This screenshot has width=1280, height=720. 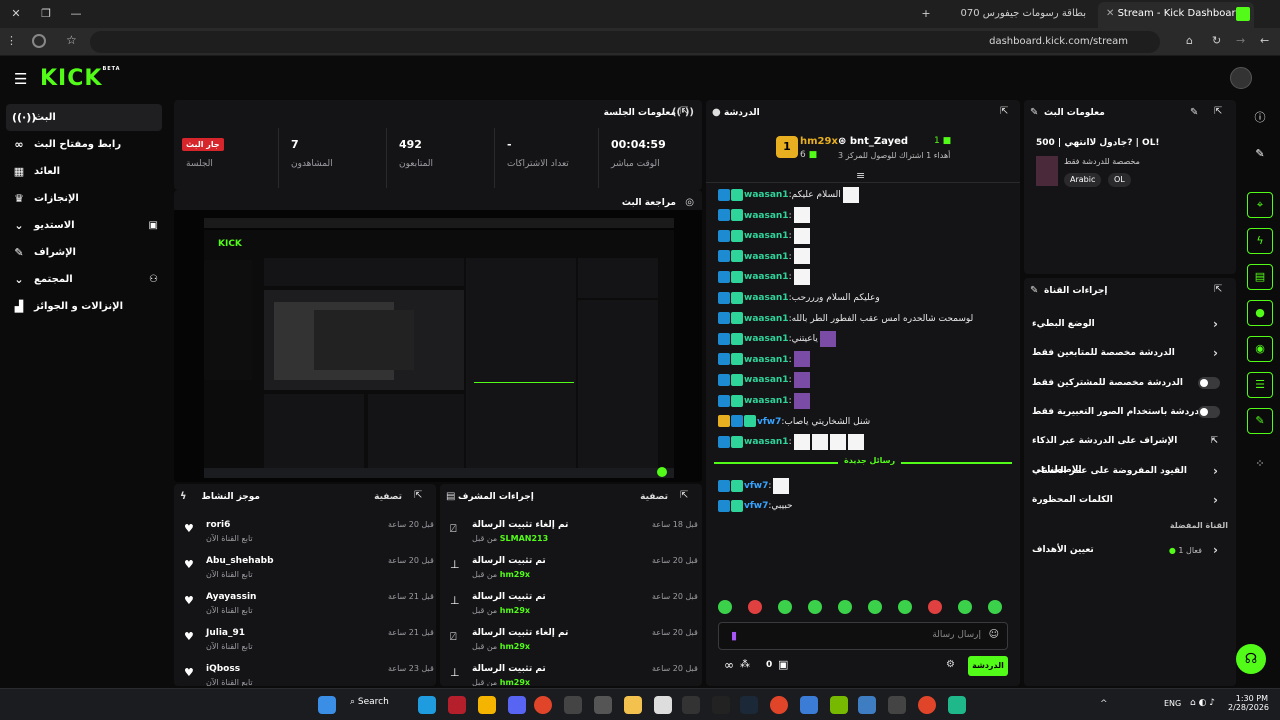 What do you see at coordinates (819, 141) in the screenshot?
I see `leader-name: hm29x` at bounding box center [819, 141].